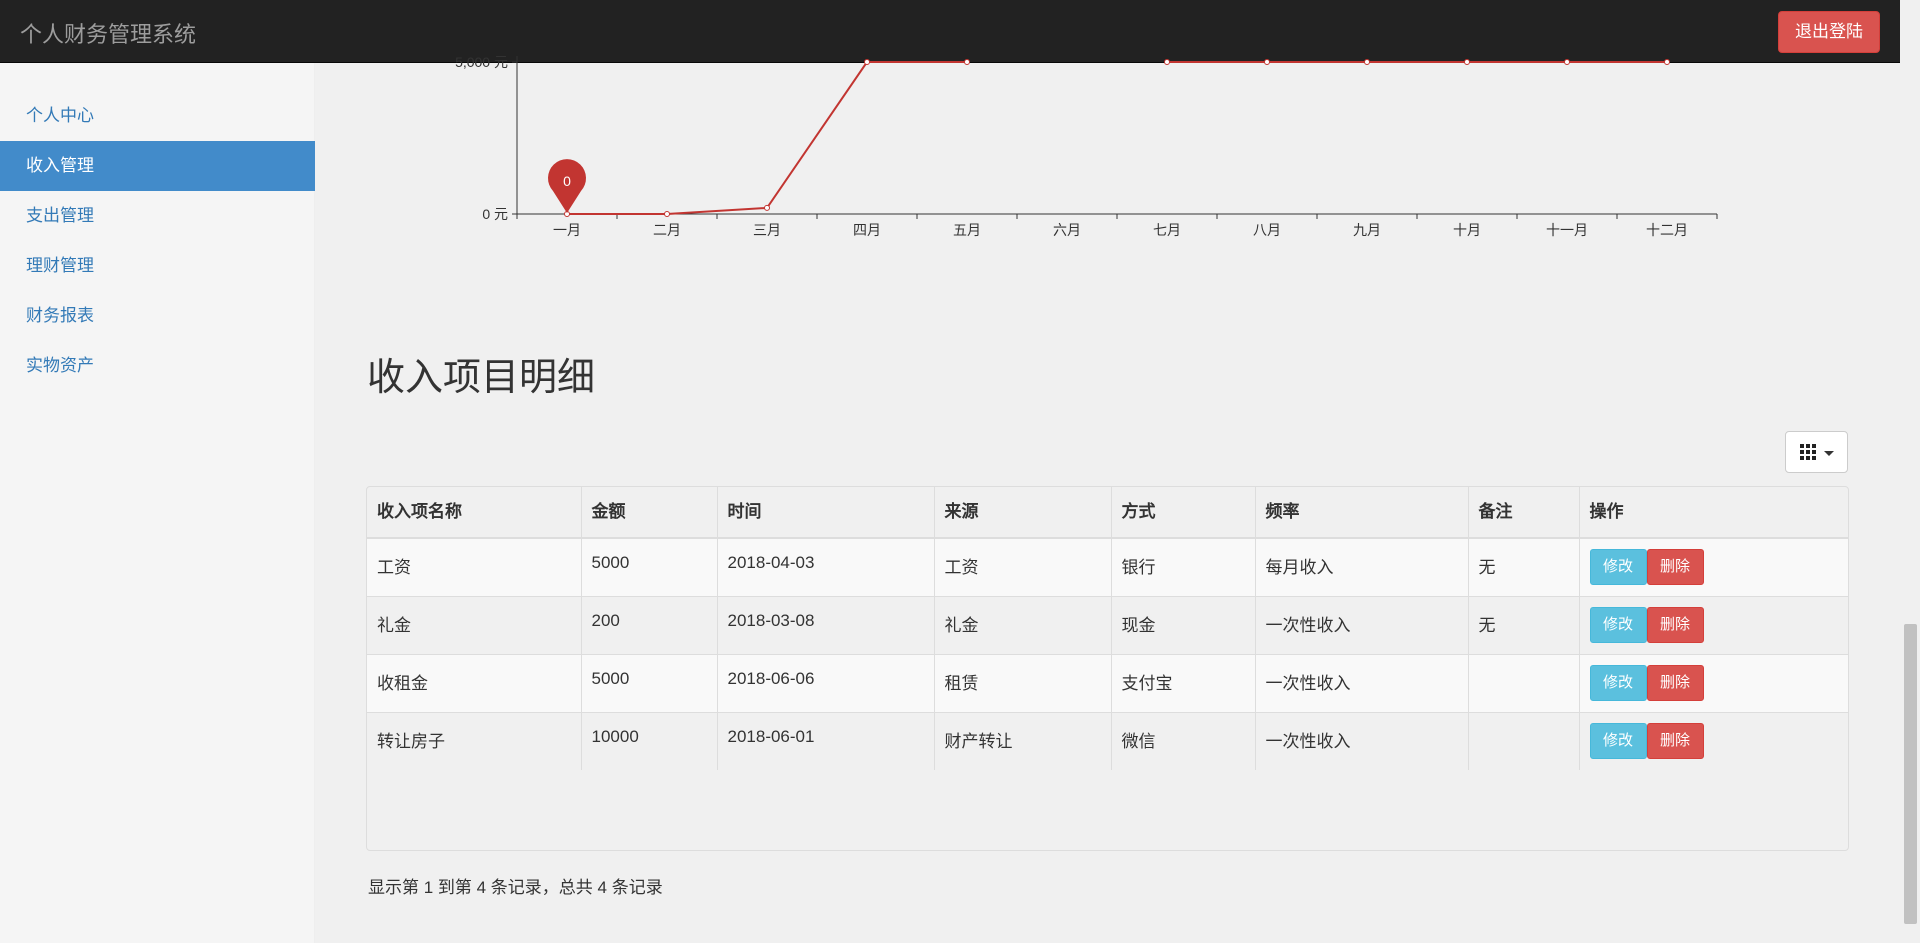  I want to click on income-line-chart: 0 元 5,000 元一月 二月 三月 四月 五月 六月 七月 八月 九月 十月 十一月 十二月 0, so click(1086, 147).